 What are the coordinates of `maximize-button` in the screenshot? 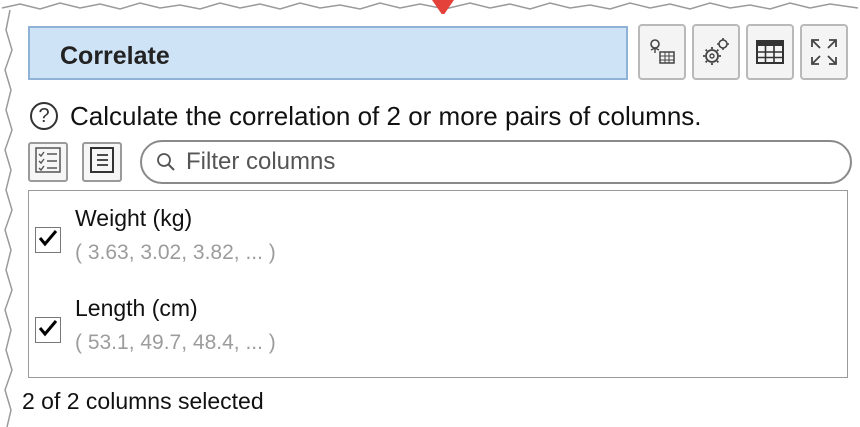 It's located at (824, 52).